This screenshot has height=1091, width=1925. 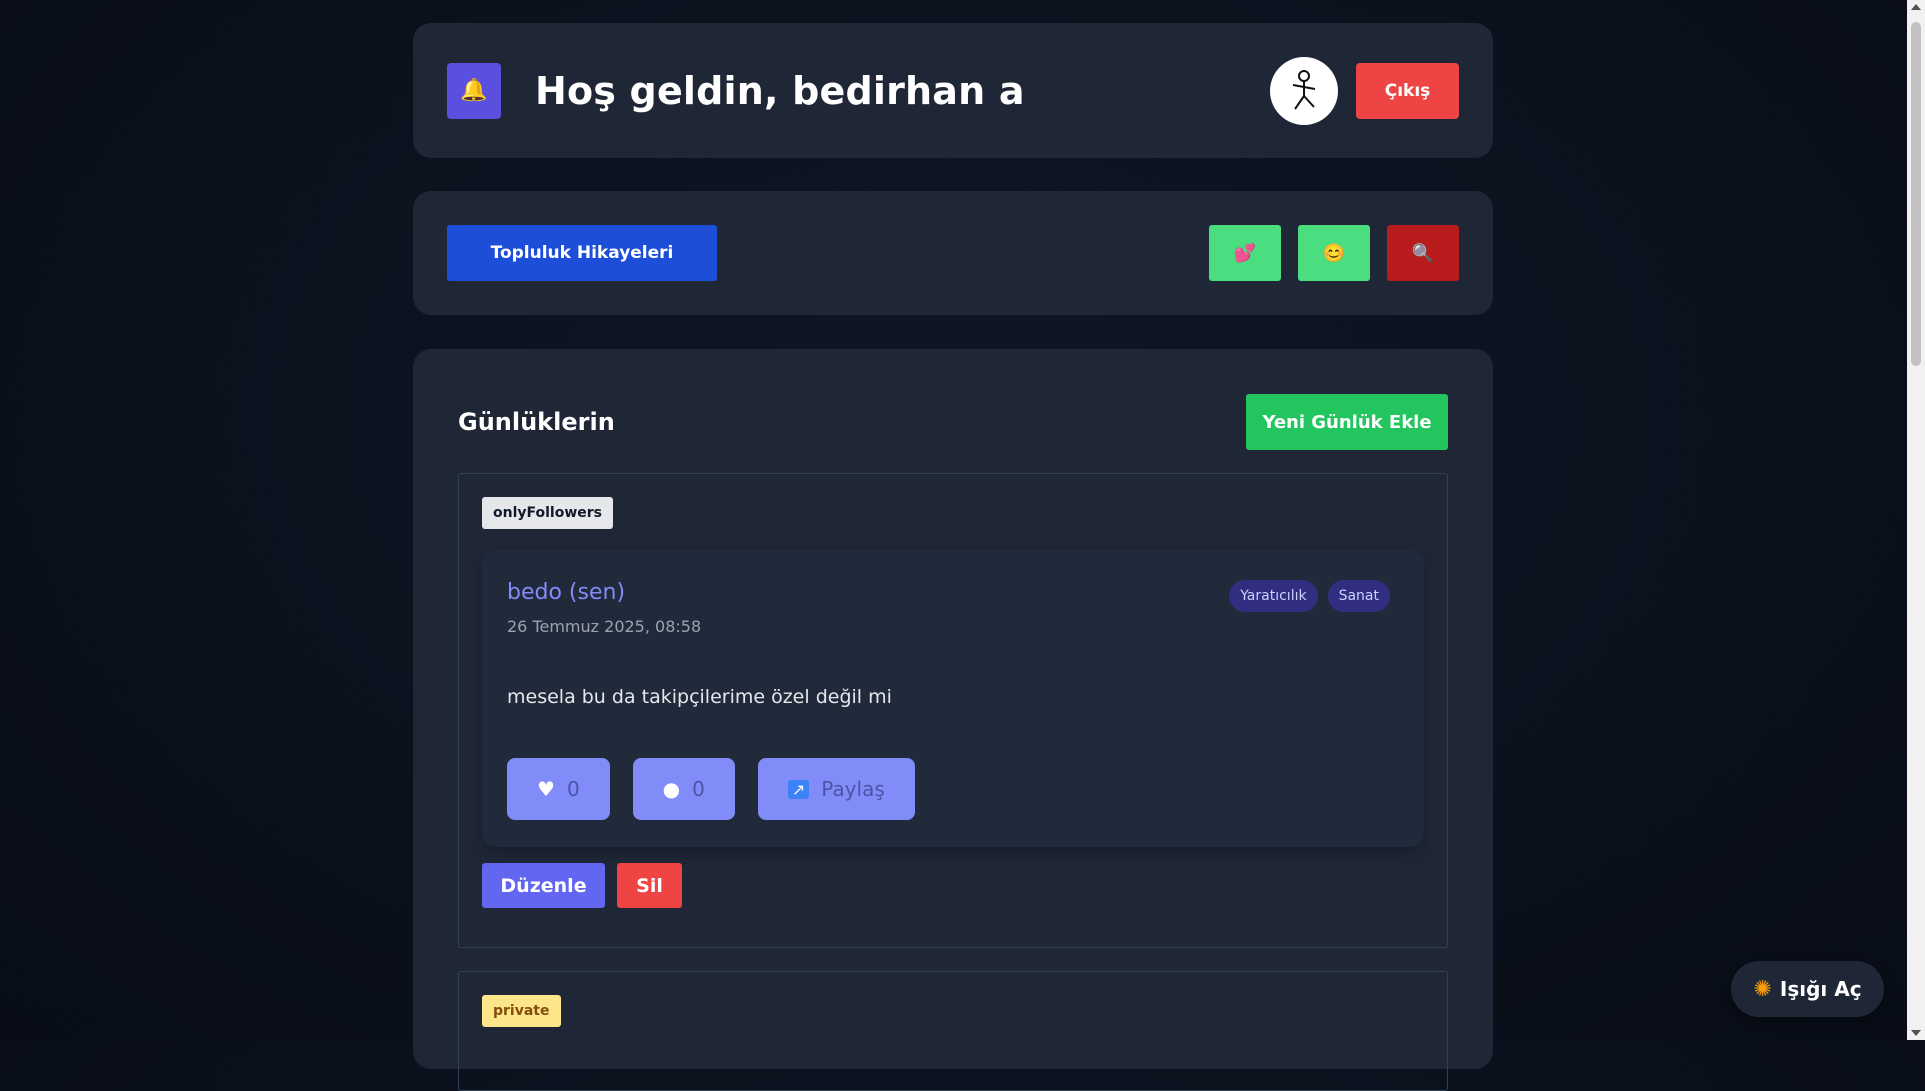 I want to click on search-icon: 🔍, so click(x=1423, y=252).